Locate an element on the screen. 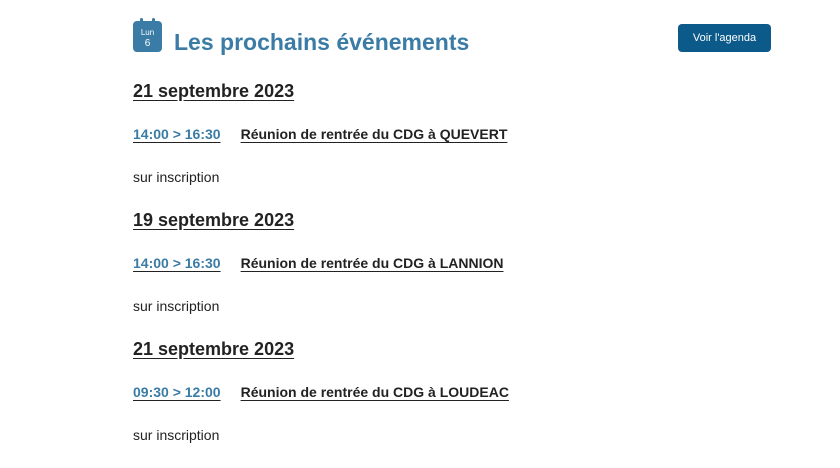 The height and width of the screenshot is (468, 840). calendar-day-number: 6 is located at coordinates (148, 43).